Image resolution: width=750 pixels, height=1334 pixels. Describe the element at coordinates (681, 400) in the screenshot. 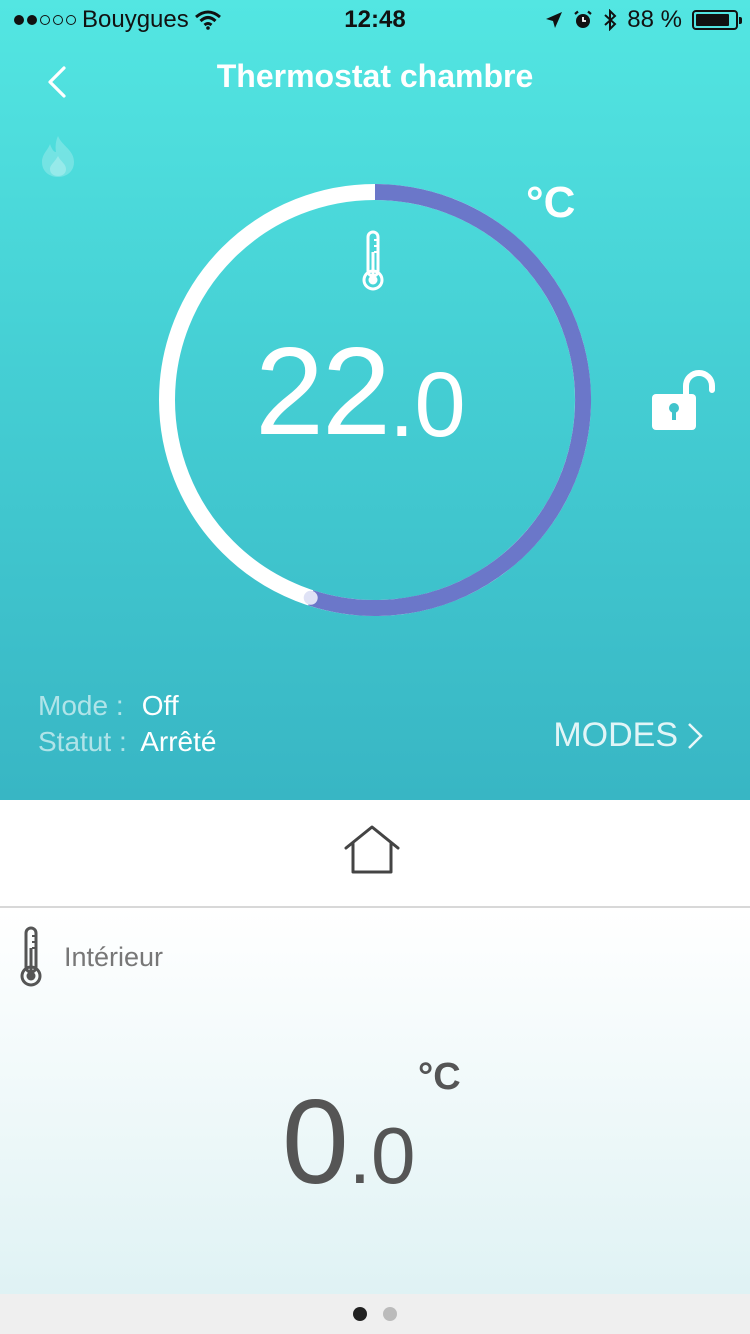

I see `unlock-icon` at that location.